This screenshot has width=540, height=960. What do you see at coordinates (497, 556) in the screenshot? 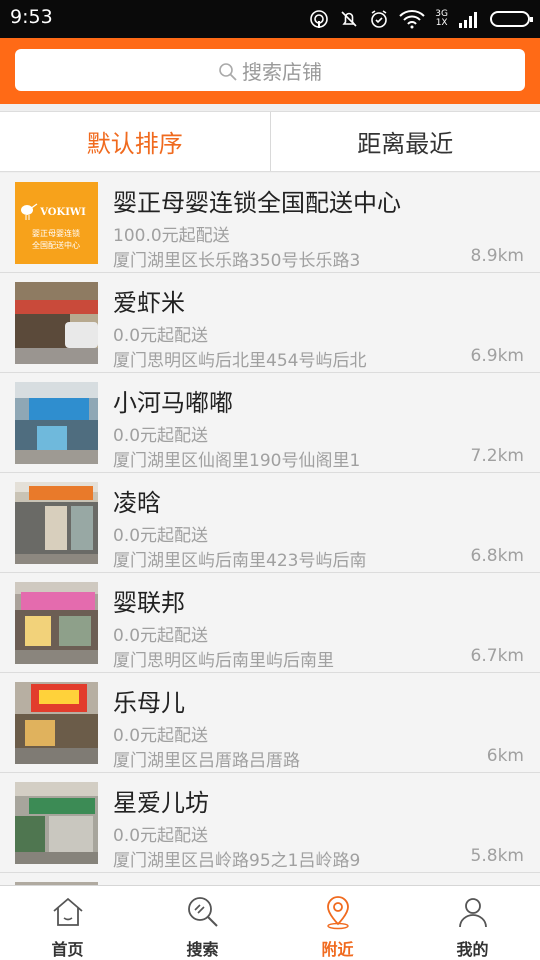
I see `shop-distance: 6.8km` at bounding box center [497, 556].